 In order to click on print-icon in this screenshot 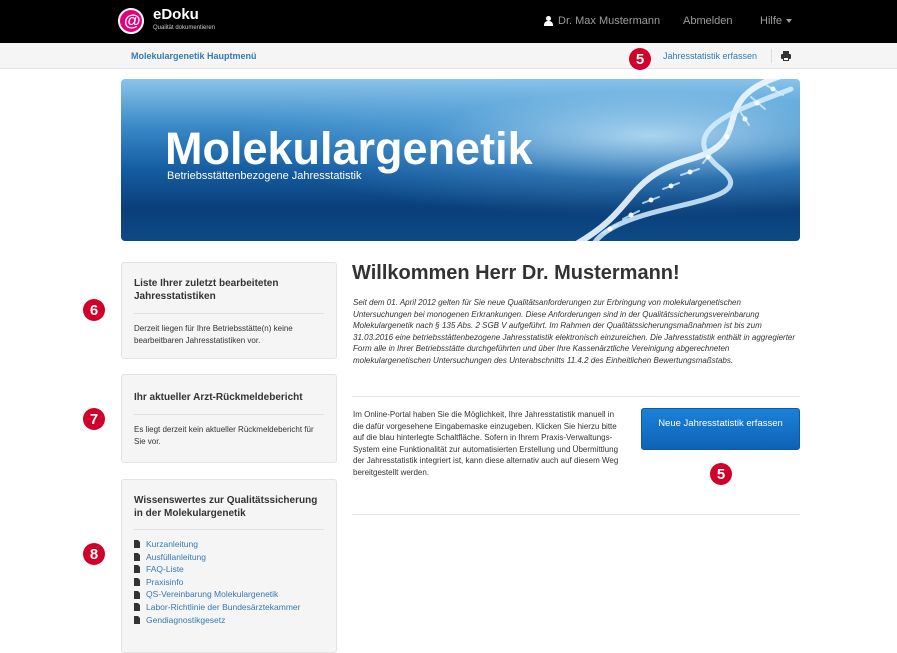, I will do `click(786, 56)`.